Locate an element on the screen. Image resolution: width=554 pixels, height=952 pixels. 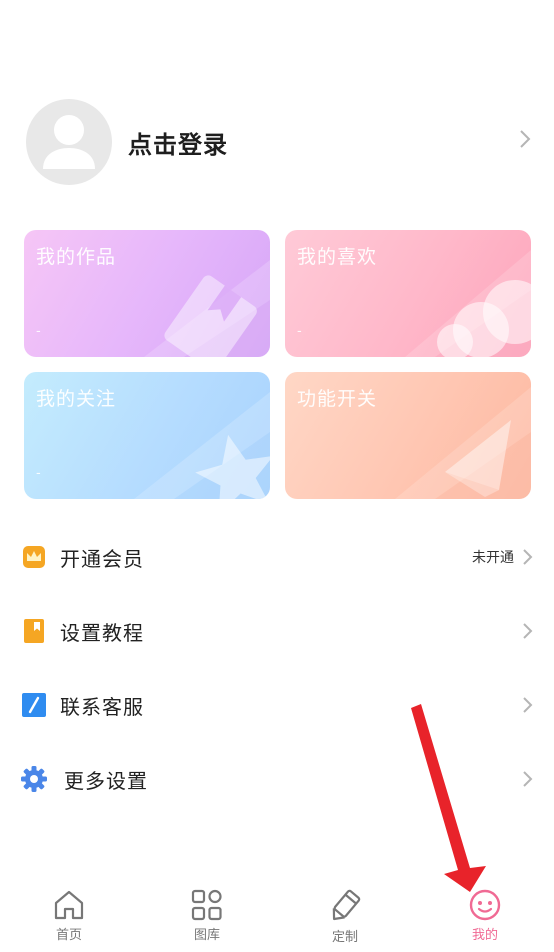
home-icon is located at coordinates (69, 905).